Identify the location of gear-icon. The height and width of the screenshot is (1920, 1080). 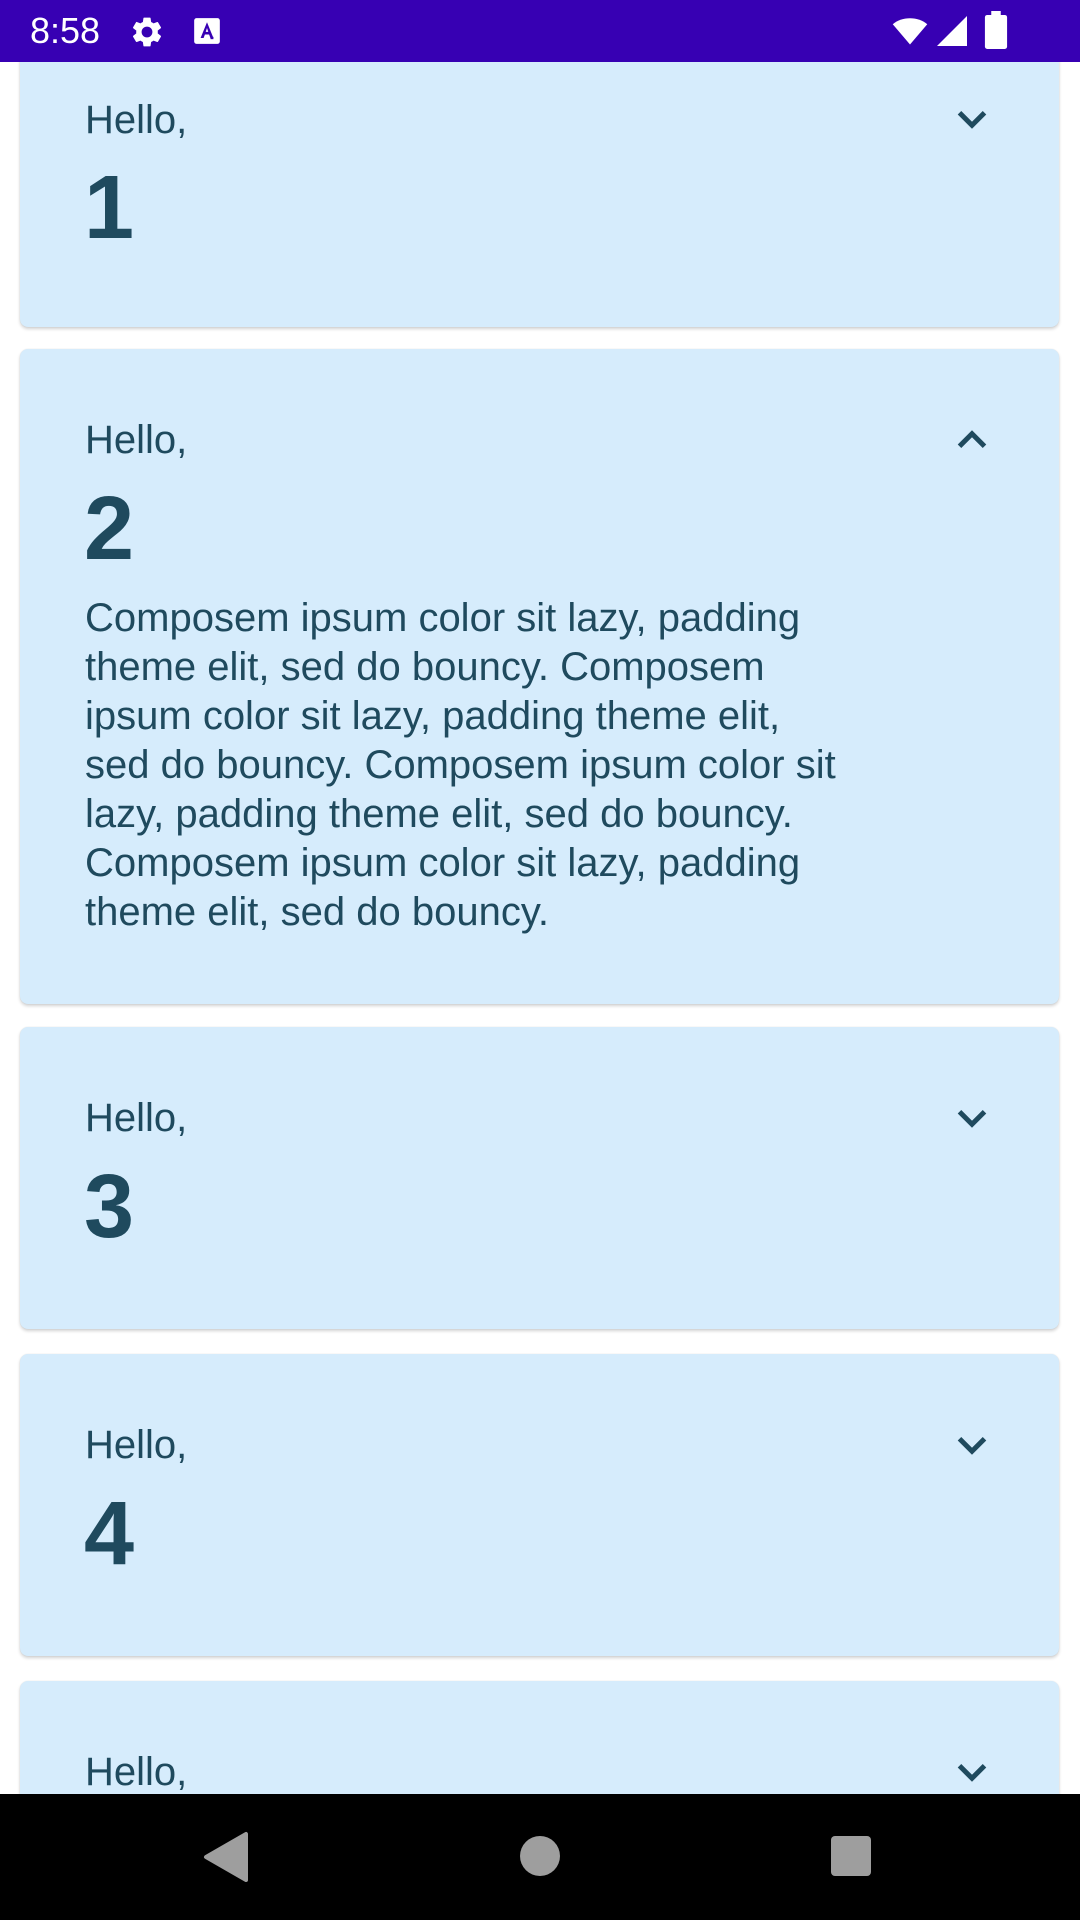
(147, 32).